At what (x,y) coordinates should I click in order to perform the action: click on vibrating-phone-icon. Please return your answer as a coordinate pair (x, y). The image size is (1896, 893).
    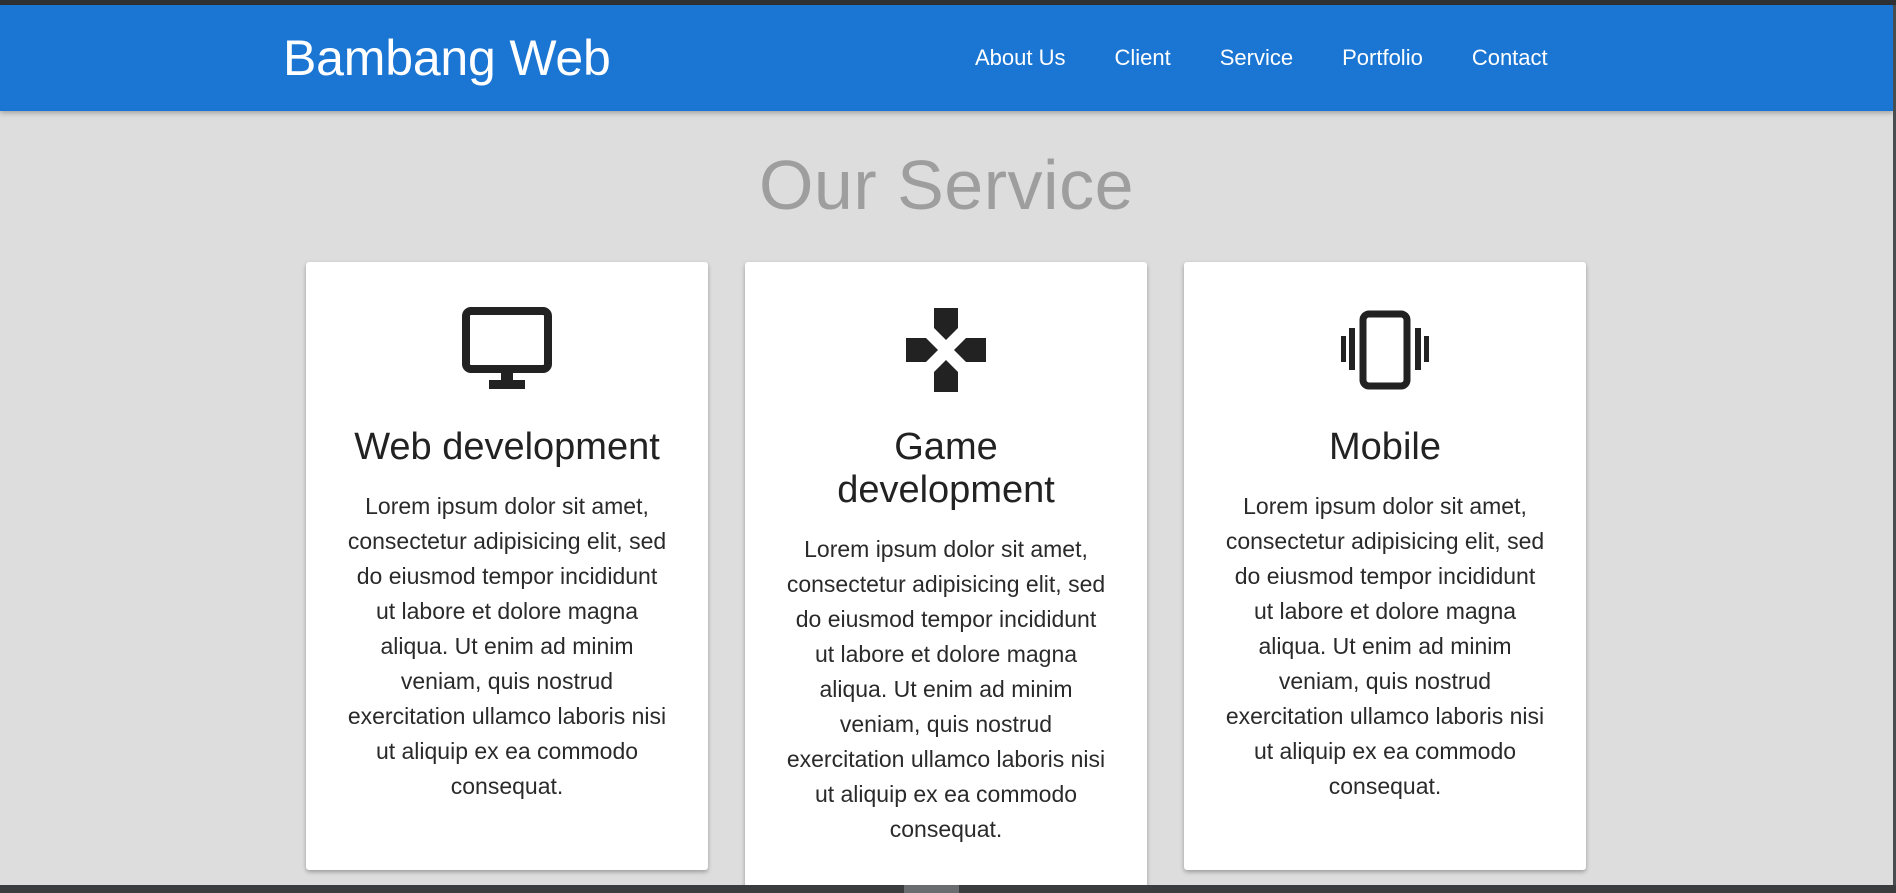
    Looking at the image, I should click on (1385, 350).